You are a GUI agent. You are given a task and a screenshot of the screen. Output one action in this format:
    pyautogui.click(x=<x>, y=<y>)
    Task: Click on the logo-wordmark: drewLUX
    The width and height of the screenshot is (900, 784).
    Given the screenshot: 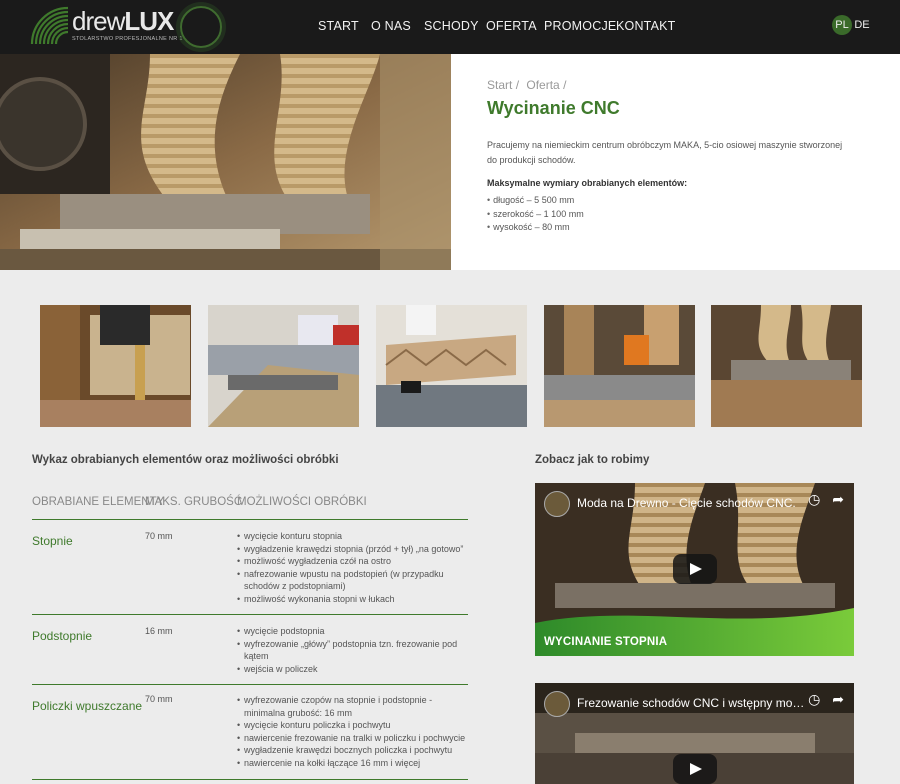 What is the action you would take?
    pyautogui.click(x=123, y=21)
    